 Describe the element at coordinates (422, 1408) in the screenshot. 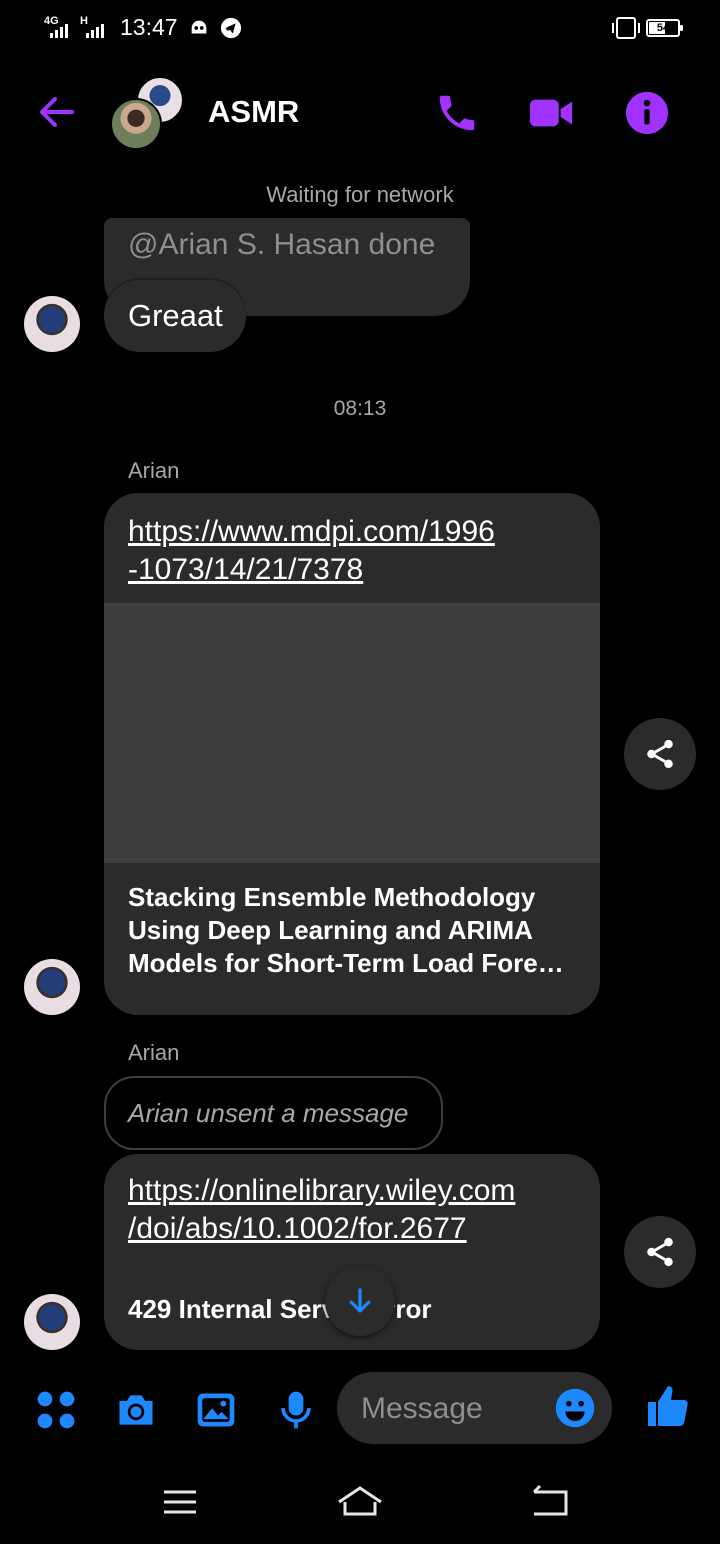

I see `message-placeholder: Message` at that location.